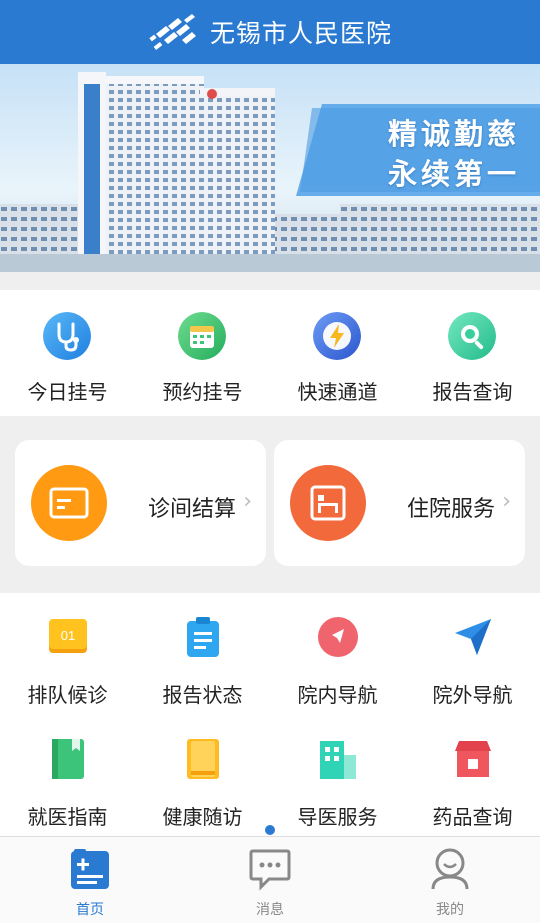 Image resolution: width=540 pixels, height=923 pixels. Describe the element at coordinates (203, 637) in the screenshot. I see `clipboard-icon` at that location.